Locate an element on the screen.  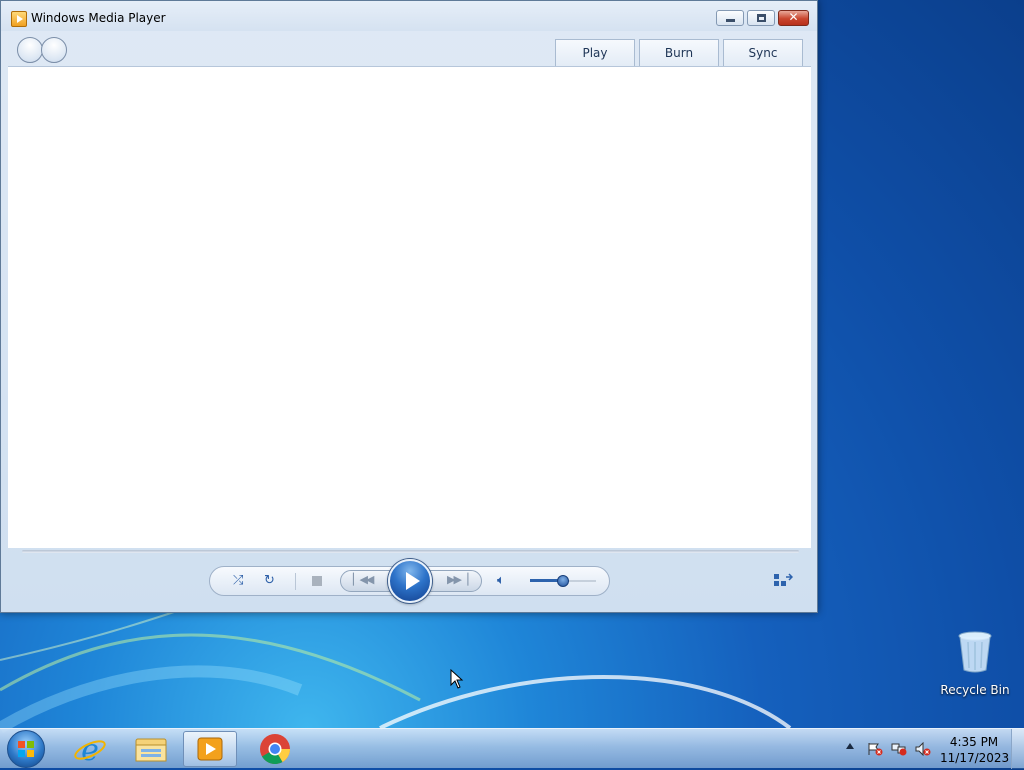
shuffle-icon: ⤮ is located at coordinates (238, 581).